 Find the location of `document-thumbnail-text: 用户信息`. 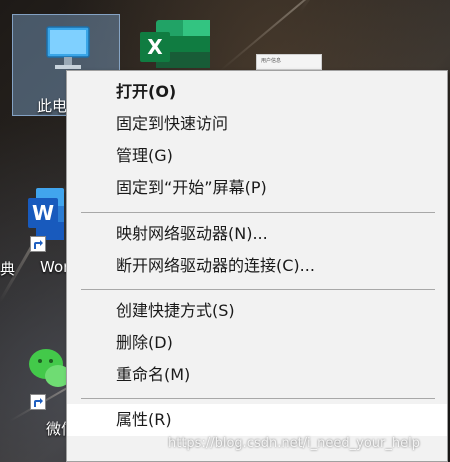

document-thumbnail-text: 用户信息 is located at coordinates (271, 61).